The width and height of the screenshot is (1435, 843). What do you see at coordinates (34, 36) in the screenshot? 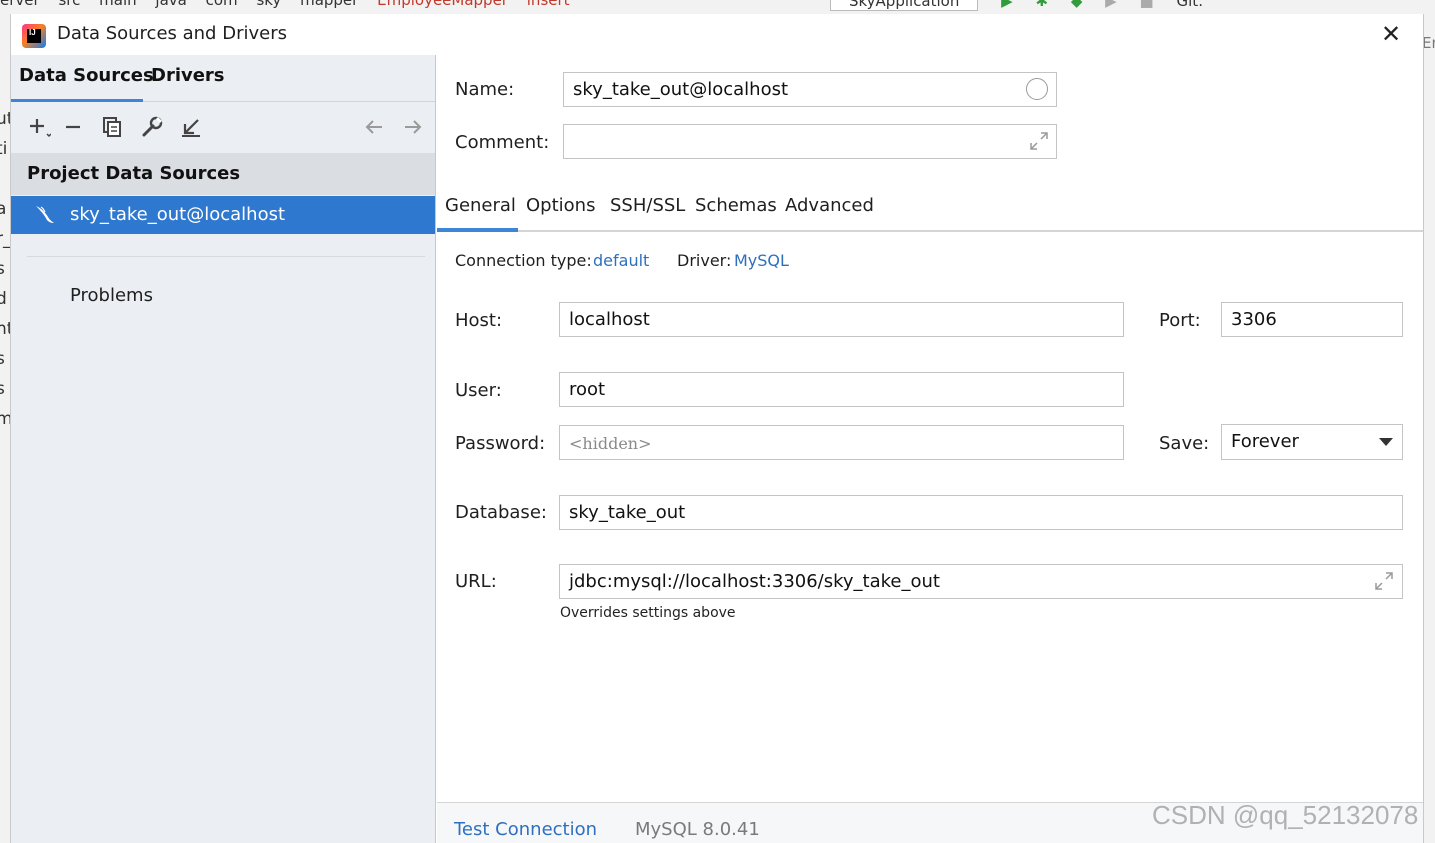
I see `intellij-logo-icon: IJ` at bounding box center [34, 36].